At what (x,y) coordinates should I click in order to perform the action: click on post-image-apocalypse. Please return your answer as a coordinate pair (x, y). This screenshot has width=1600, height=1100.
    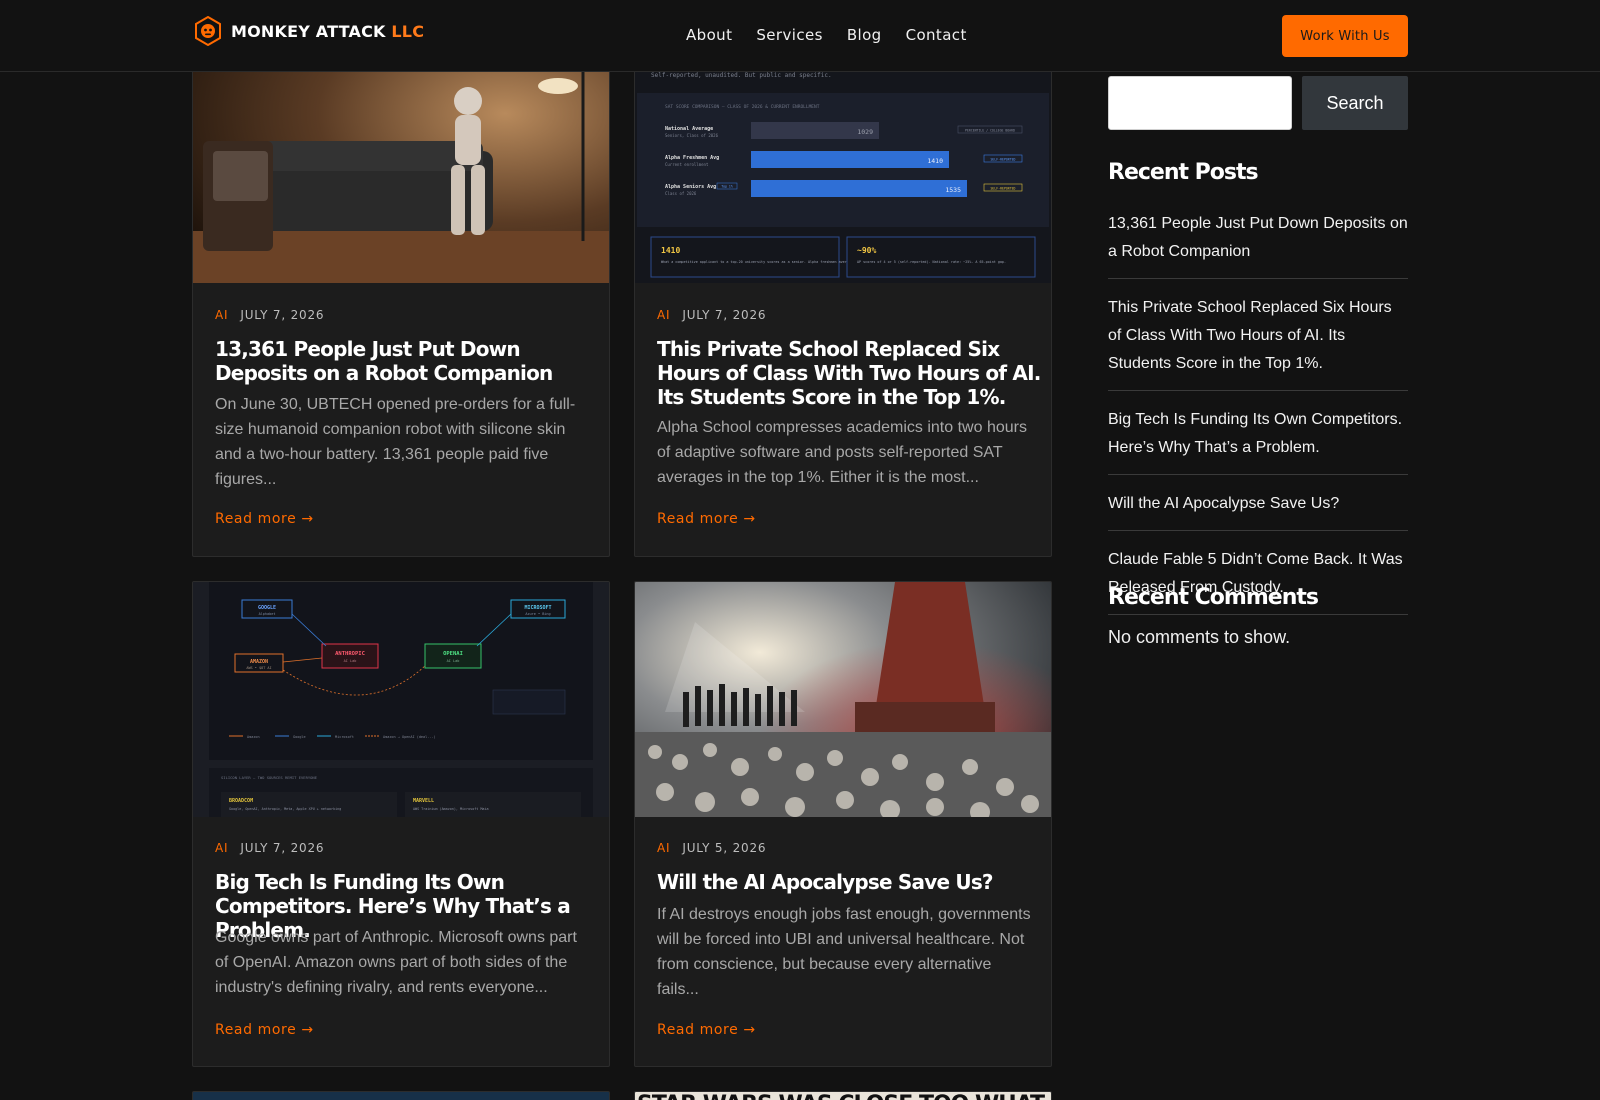
    Looking at the image, I should click on (843, 699).